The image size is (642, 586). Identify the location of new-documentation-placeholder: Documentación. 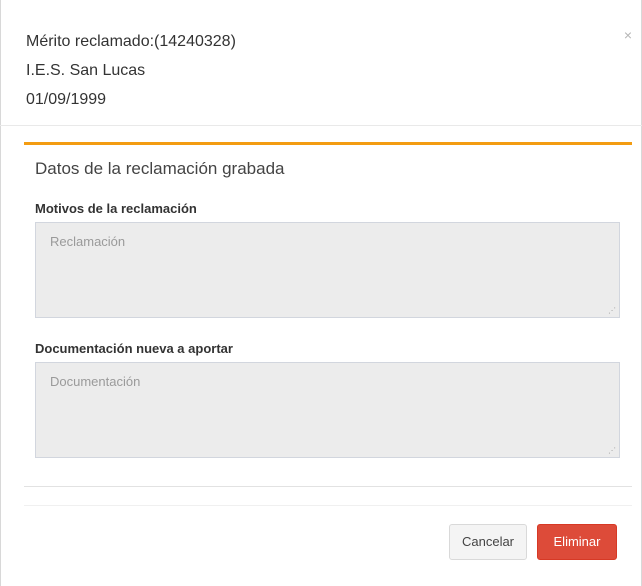
(95, 381).